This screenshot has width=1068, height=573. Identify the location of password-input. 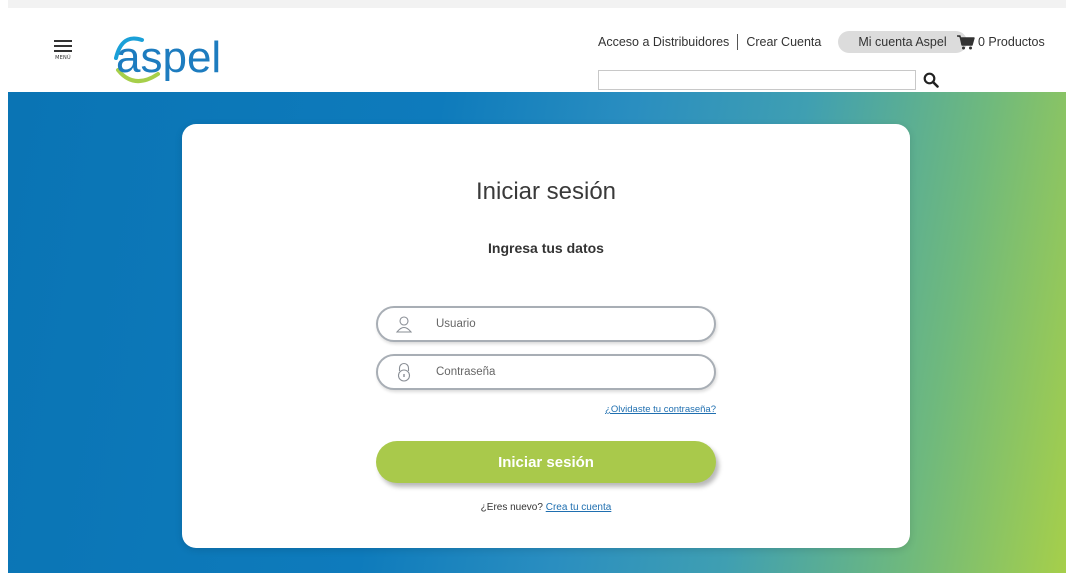
(566, 372).